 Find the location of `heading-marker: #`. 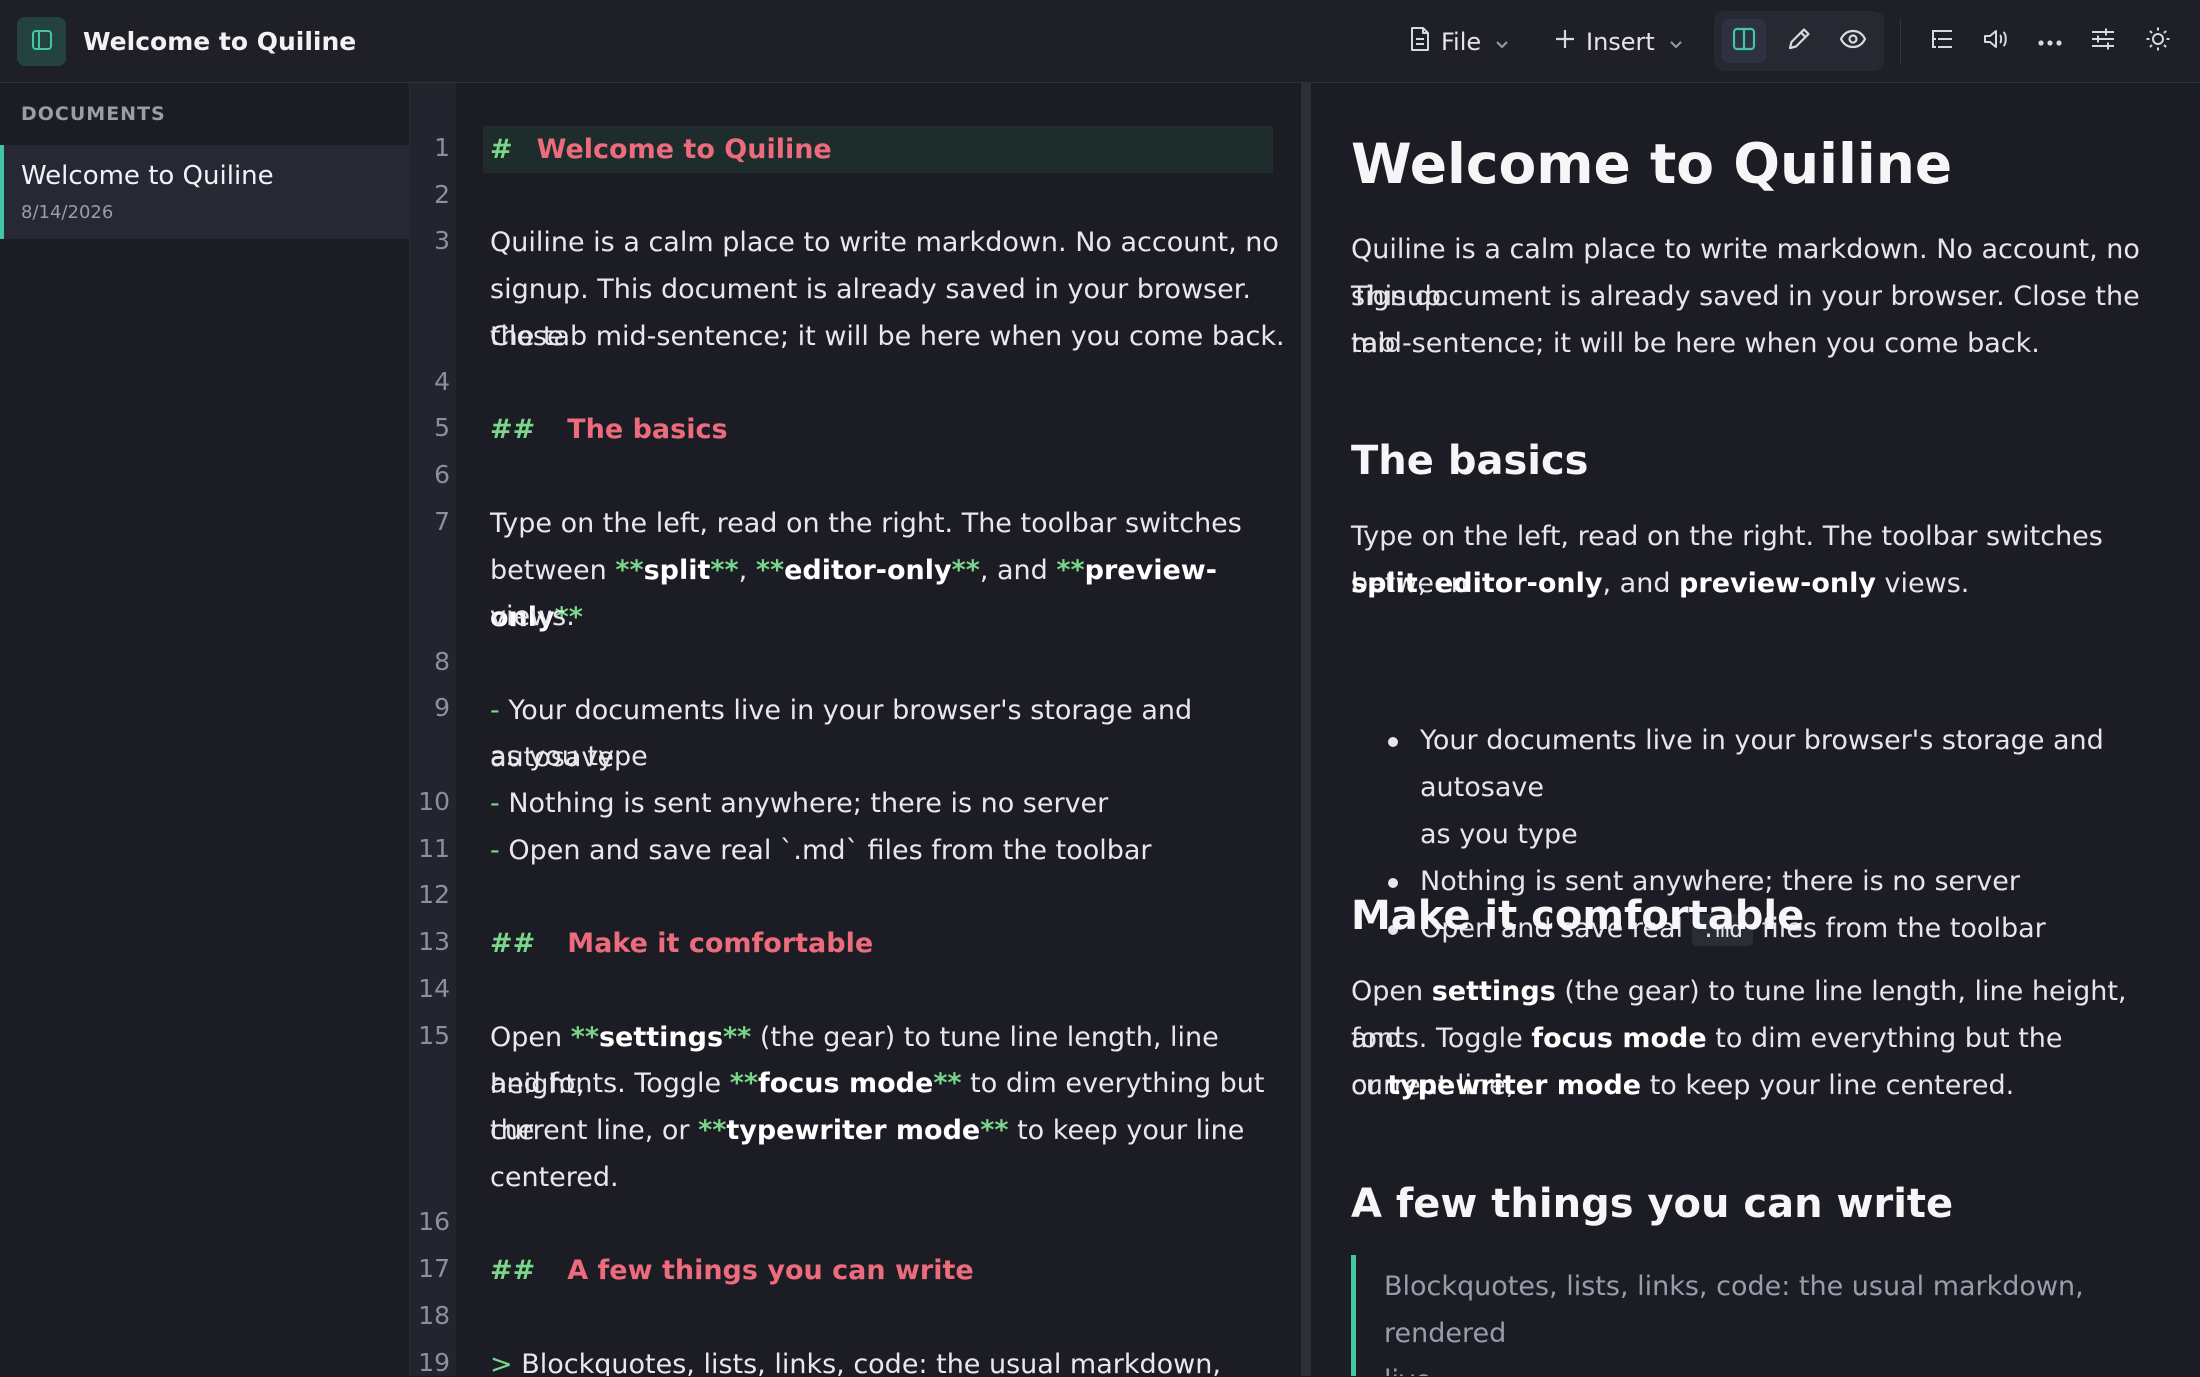

heading-marker: # is located at coordinates (501, 149).